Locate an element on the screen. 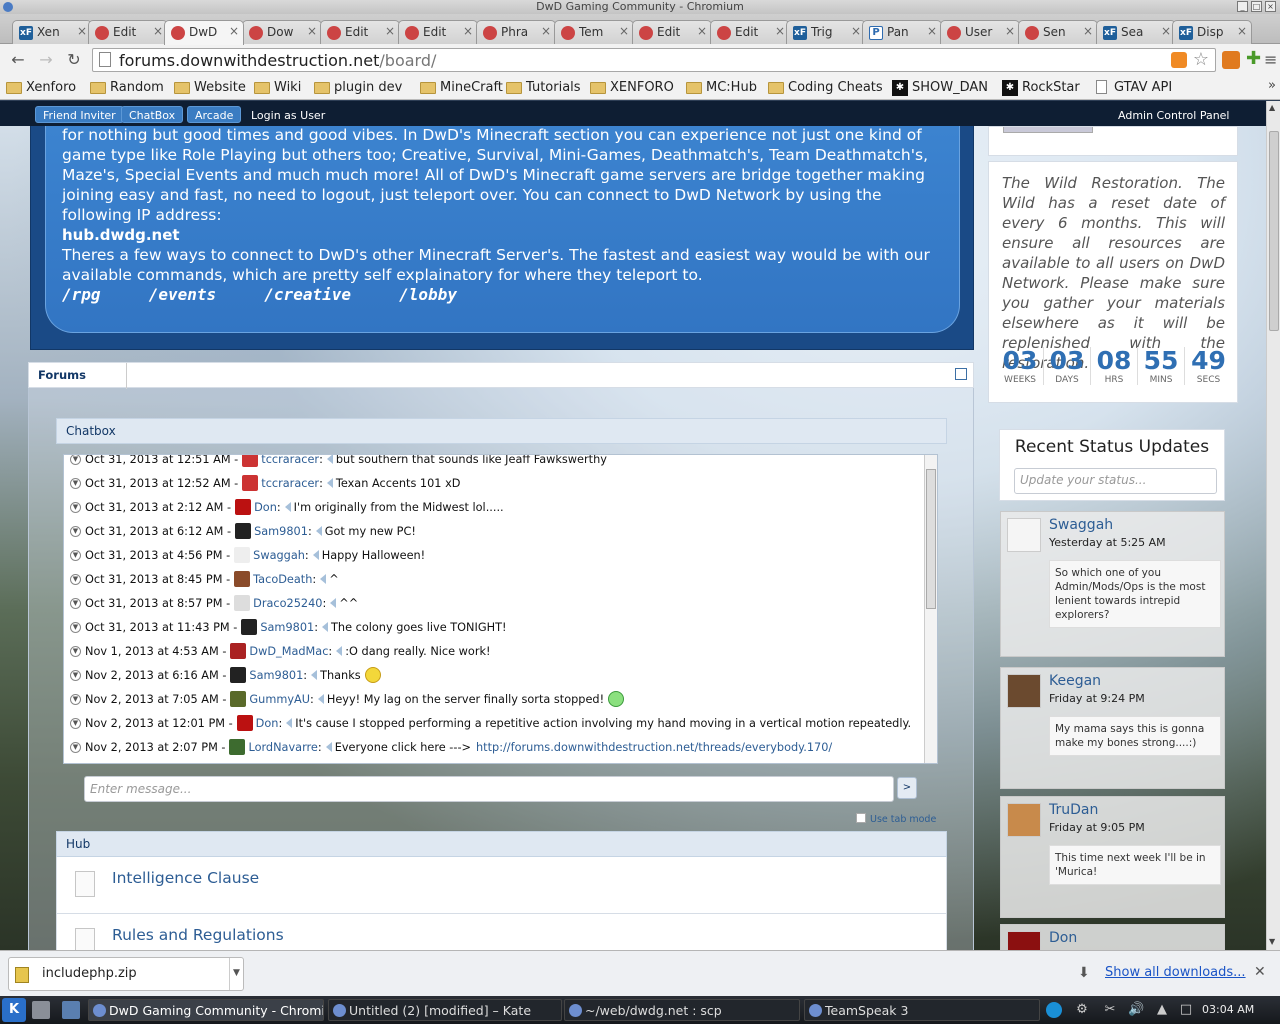 The width and height of the screenshot is (1280, 1024). browser-tab: Tem × is located at coordinates (594, 32).